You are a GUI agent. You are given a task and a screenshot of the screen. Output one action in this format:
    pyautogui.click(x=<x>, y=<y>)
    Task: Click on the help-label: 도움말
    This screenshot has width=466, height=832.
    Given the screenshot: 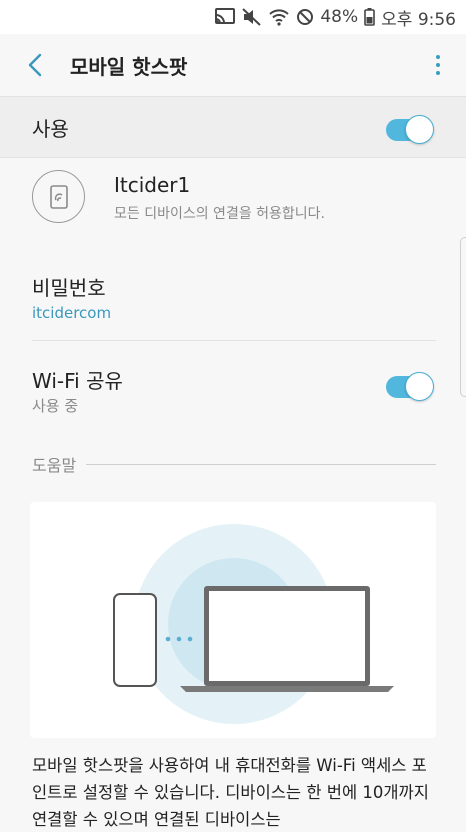 What is the action you would take?
    pyautogui.click(x=54, y=465)
    